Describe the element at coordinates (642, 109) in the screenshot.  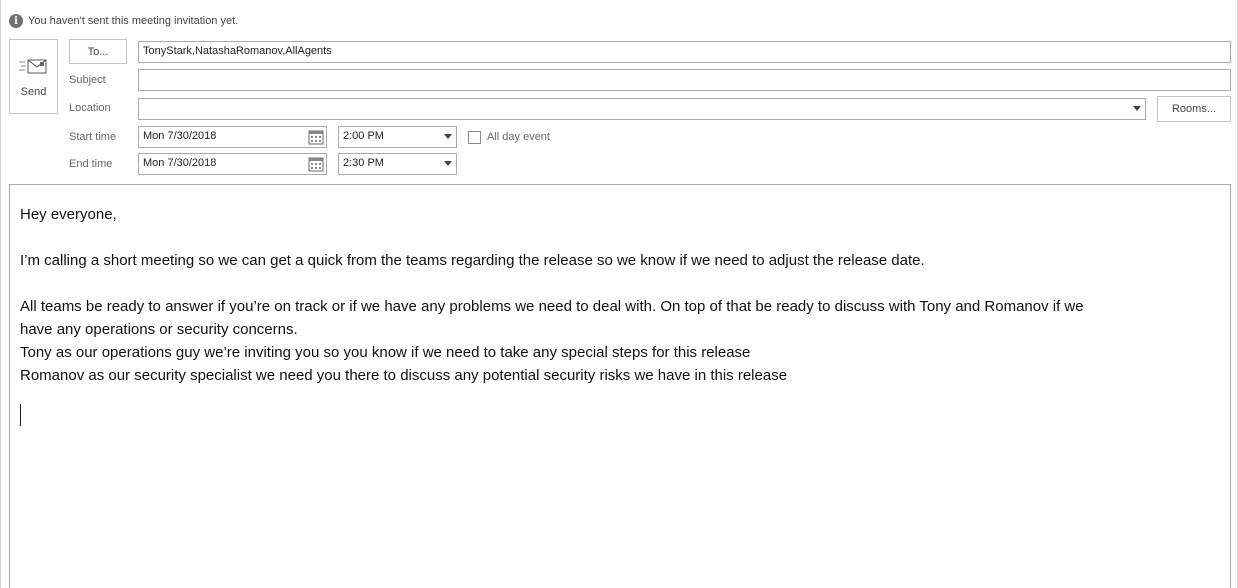
I see `location-field` at that location.